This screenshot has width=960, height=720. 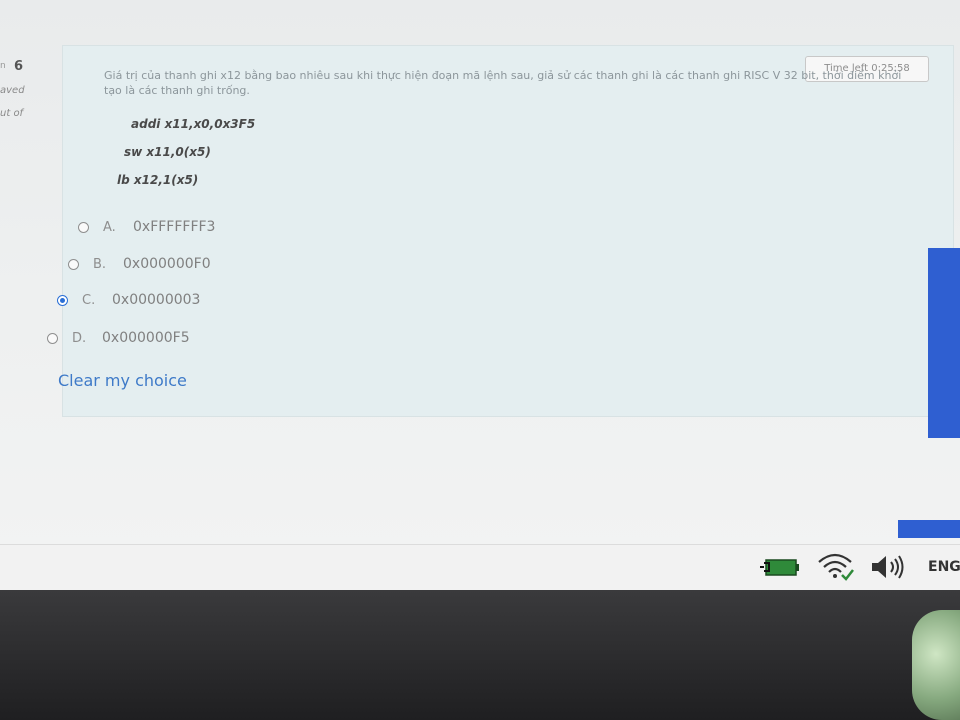 What do you see at coordinates (944, 343) in the screenshot?
I see `side-navigation-button` at bounding box center [944, 343].